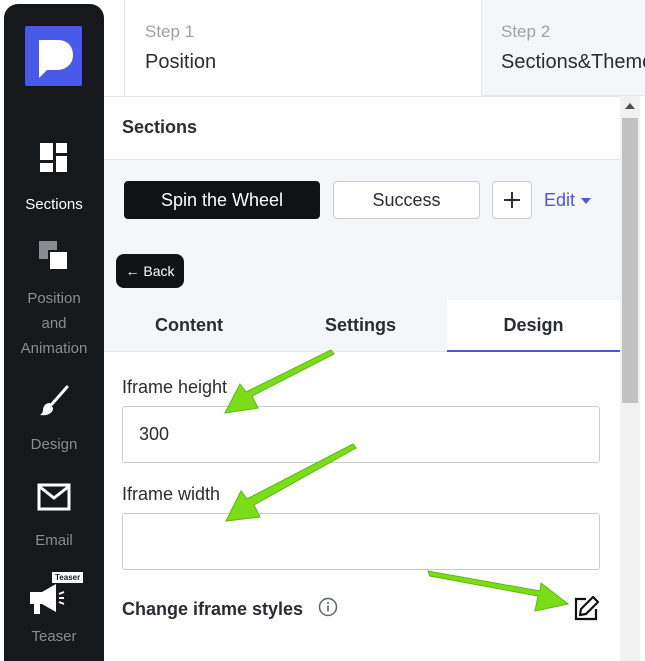 The width and height of the screenshot is (645, 661). What do you see at coordinates (54, 400) in the screenshot?
I see `brush-icon` at bounding box center [54, 400].